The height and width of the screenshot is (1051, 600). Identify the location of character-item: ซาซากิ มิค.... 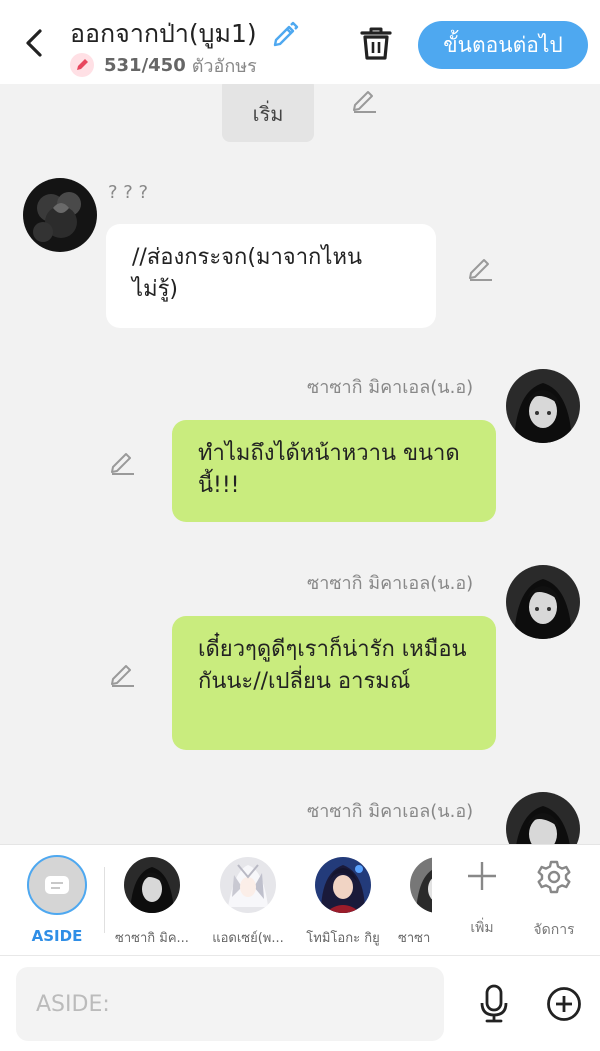
(152, 902).